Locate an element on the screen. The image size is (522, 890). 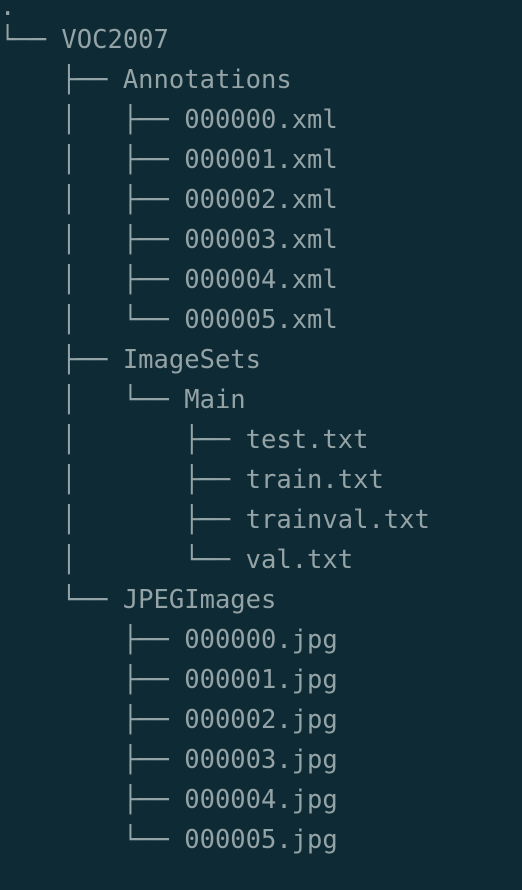
tree-entry-name: 000000.jpg is located at coordinates (261, 640).